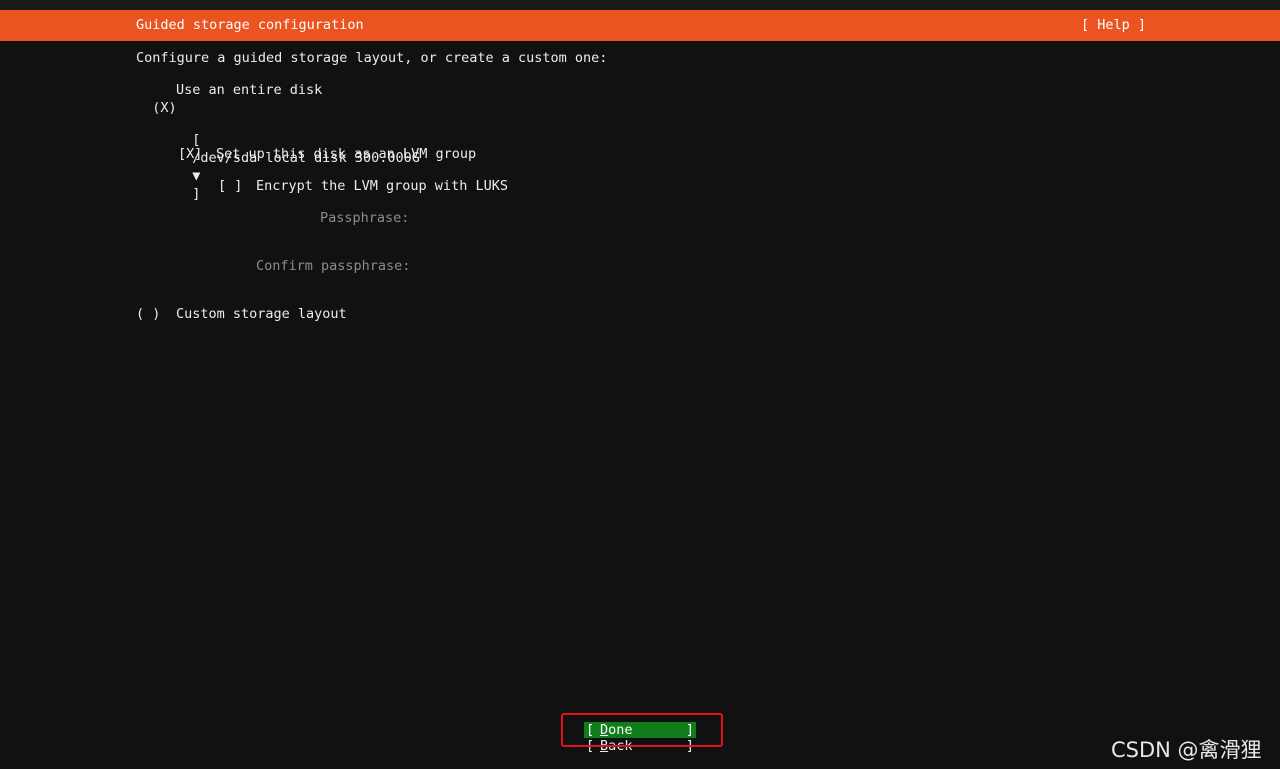  Describe the element at coordinates (616, 266) in the screenshot. I see `confirm-passphrase-field` at that location.